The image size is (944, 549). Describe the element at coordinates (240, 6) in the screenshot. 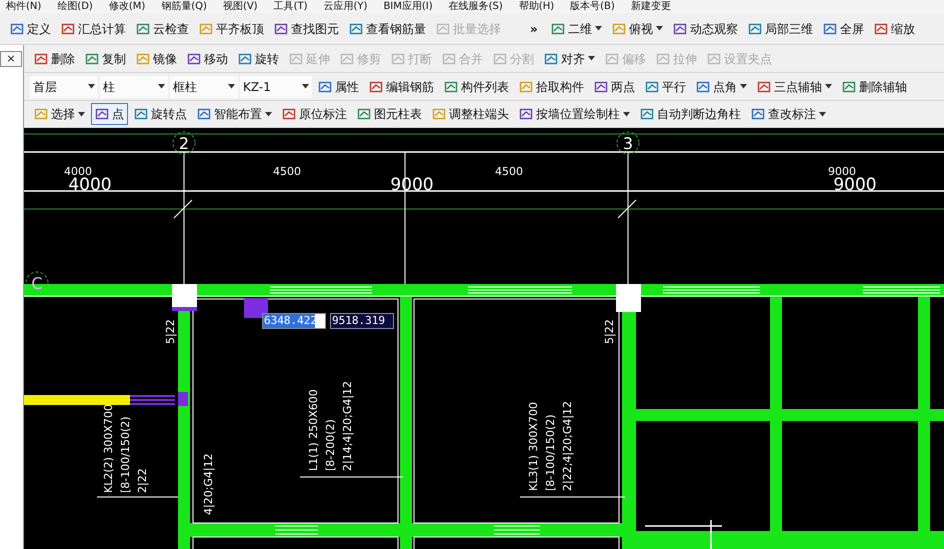

I see `menu-item: 视图(V)` at that location.